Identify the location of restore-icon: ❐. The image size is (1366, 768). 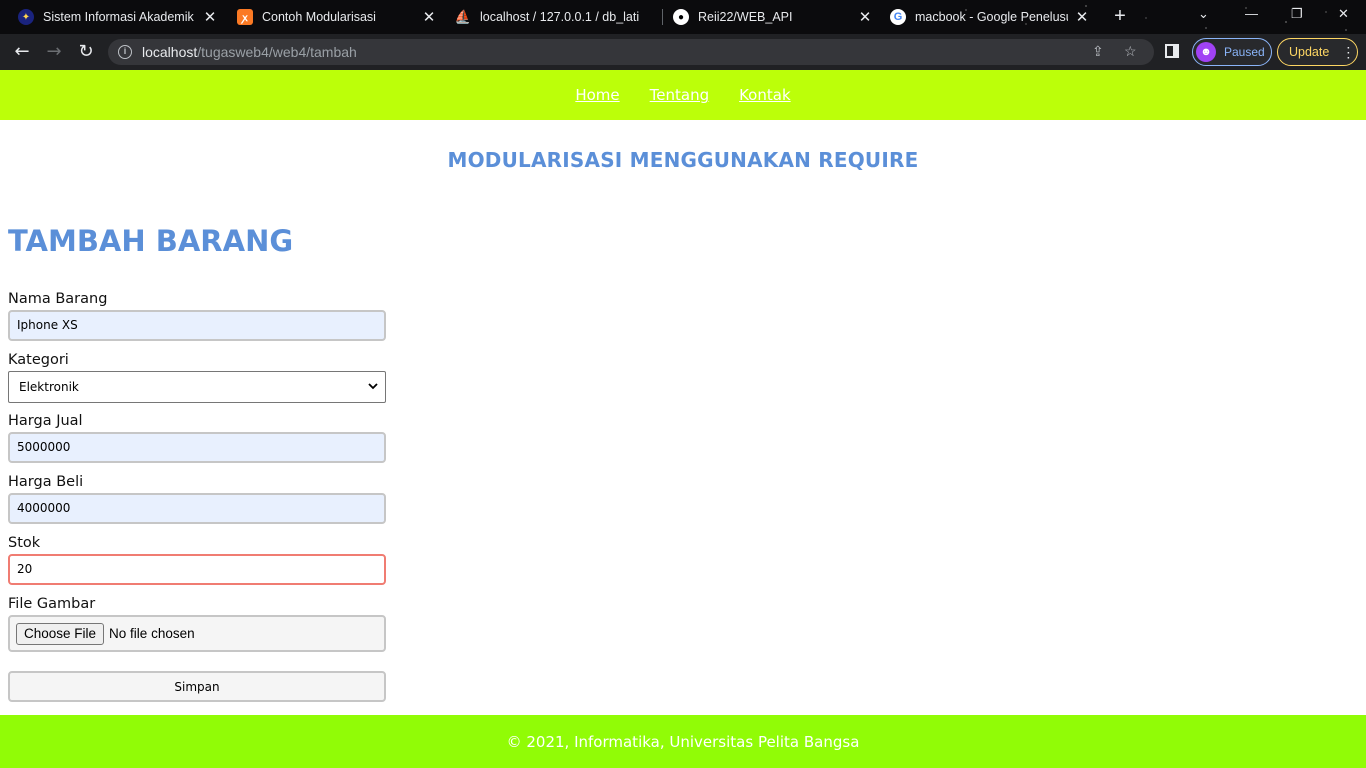
(1297, 14).